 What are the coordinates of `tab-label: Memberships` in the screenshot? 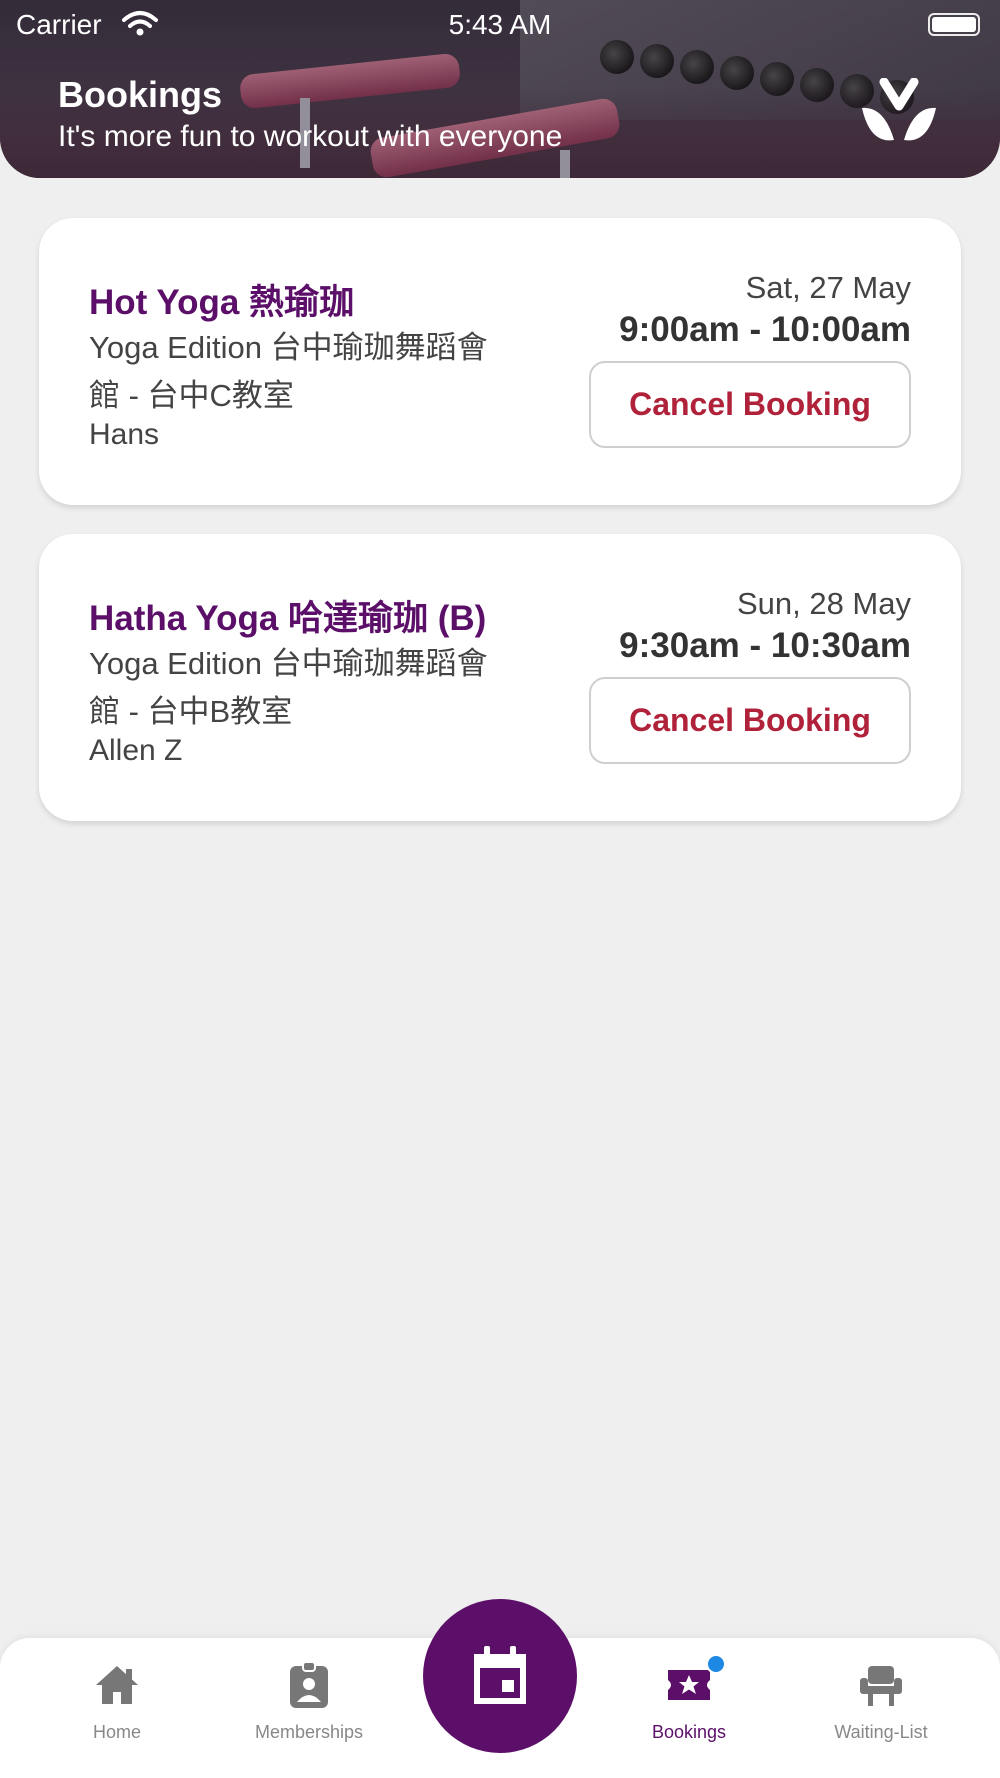 It's located at (309, 1732).